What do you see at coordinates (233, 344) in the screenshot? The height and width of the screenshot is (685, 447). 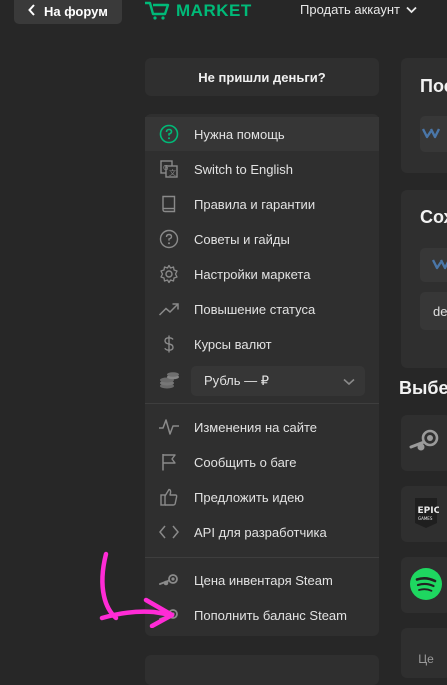 I see `sidebar-item-label: Курсы валют` at bounding box center [233, 344].